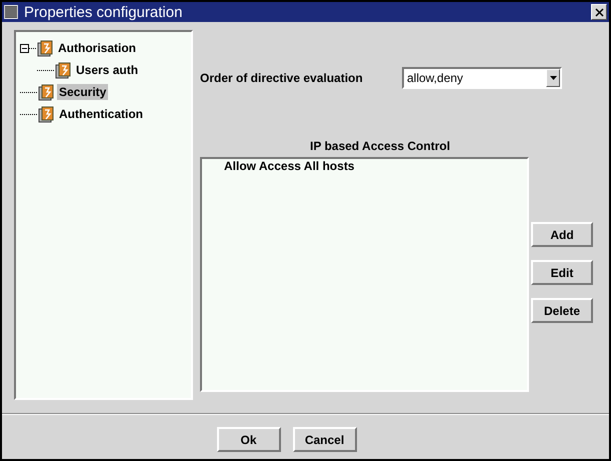 The height and width of the screenshot is (461, 611). I want to click on access-heading: IP based Access Control, so click(381, 146).